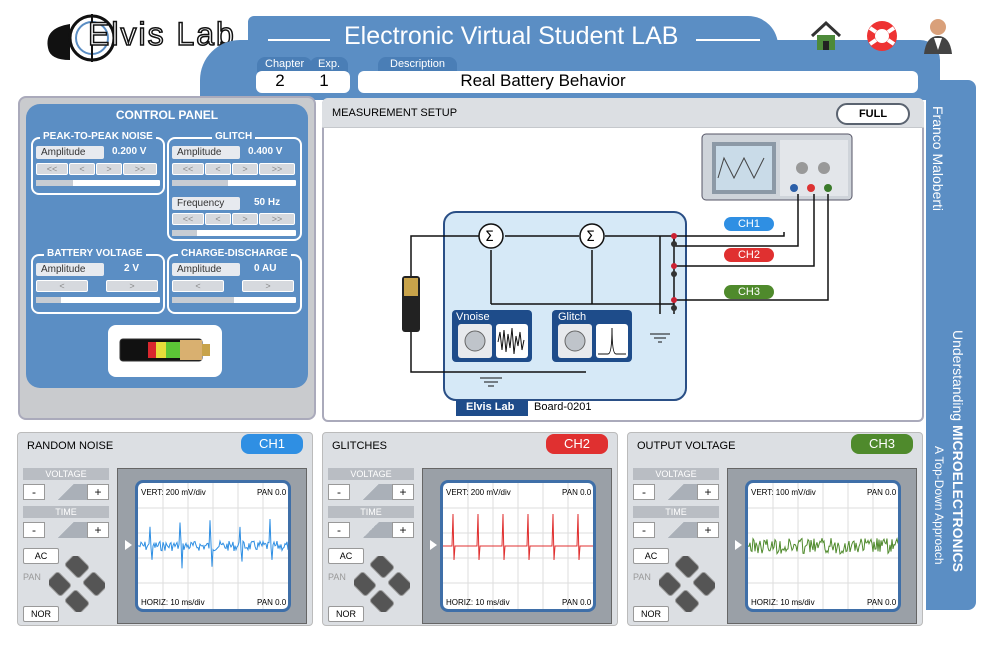 The height and width of the screenshot is (645, 994). What do you see at coordinates (749, 255) in the screenshot?
I see `circuit-ch2-label: CH2` at bounding box center [749, 255].